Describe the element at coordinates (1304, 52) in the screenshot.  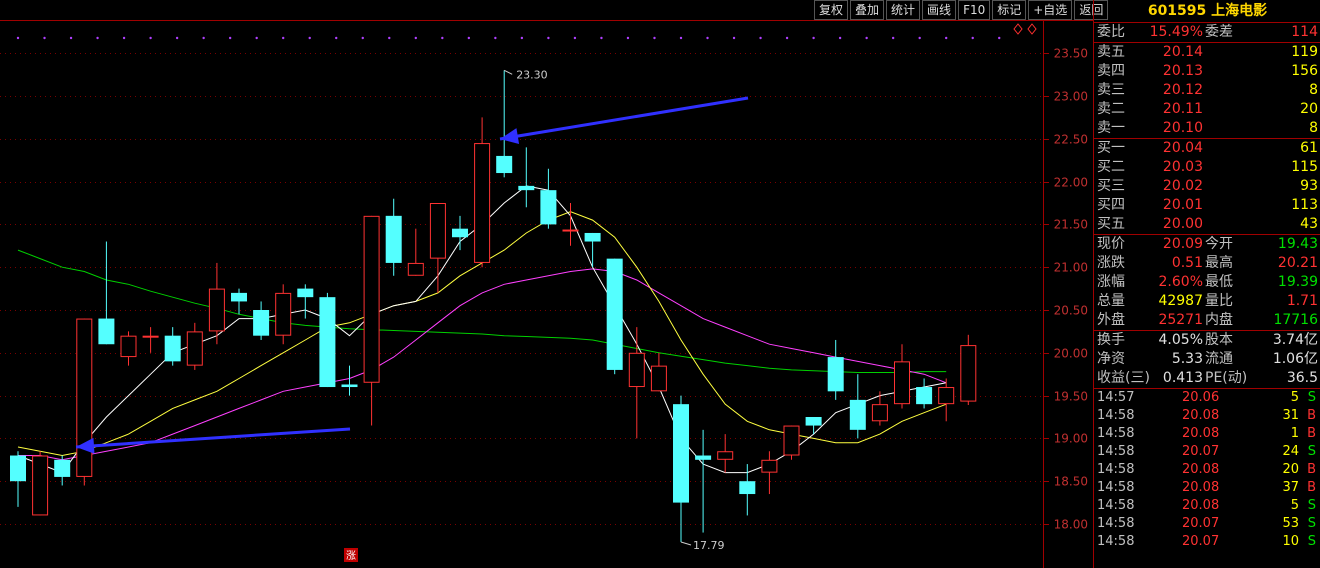
I see `ask-volume: 119` at that location.